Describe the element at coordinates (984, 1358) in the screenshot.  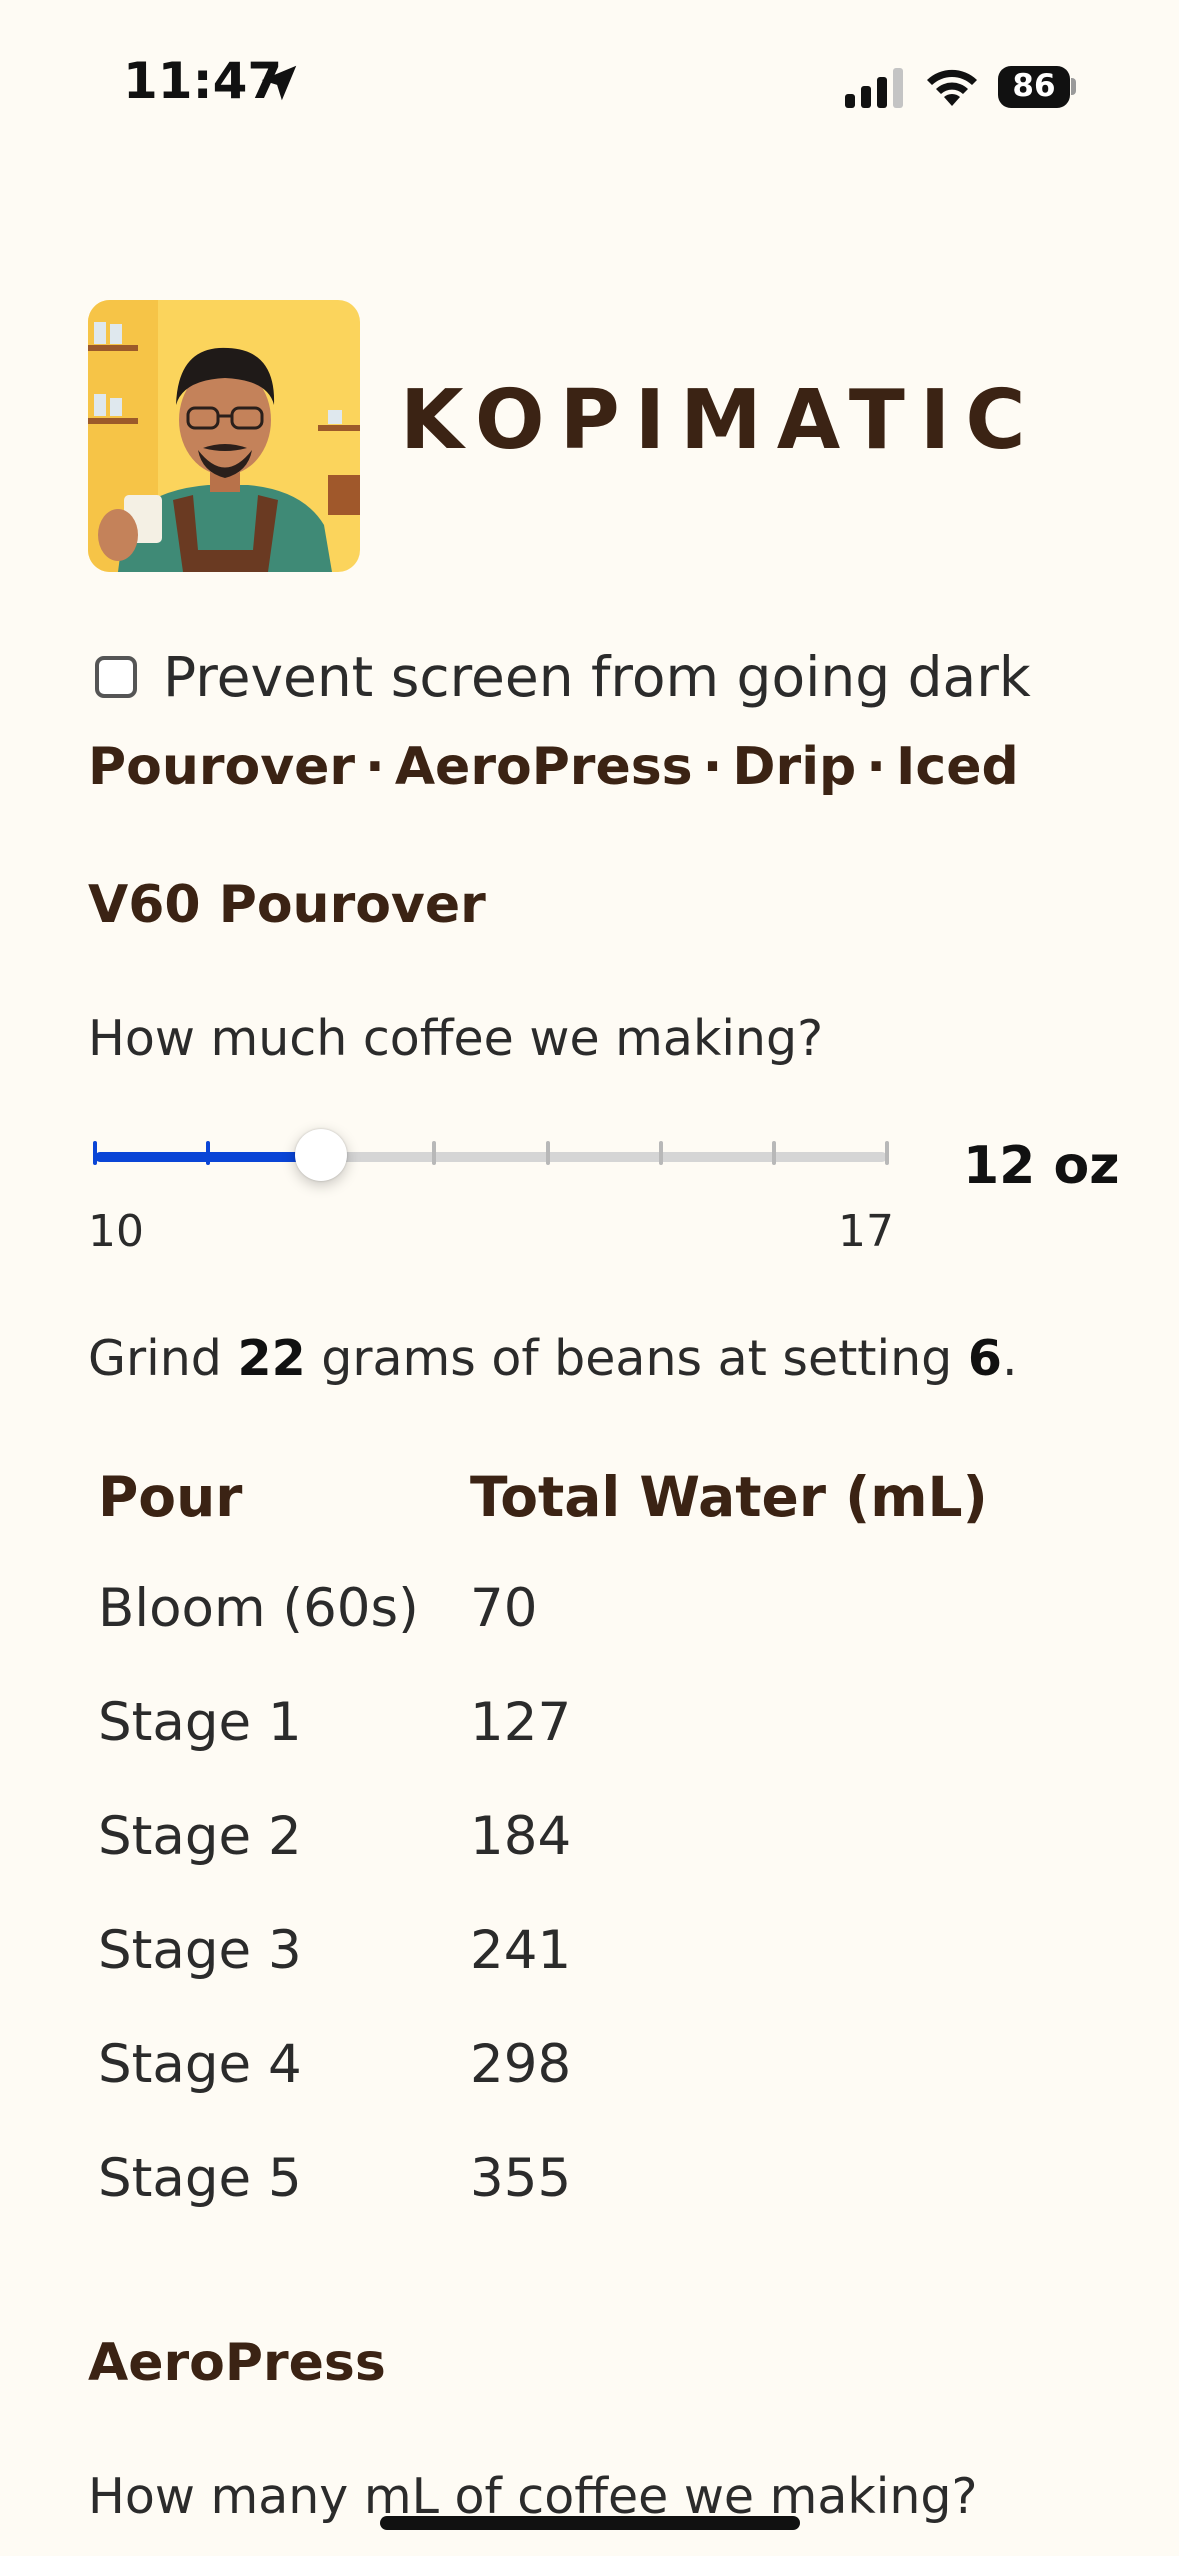
I see `grind-setting: 6` at that location.